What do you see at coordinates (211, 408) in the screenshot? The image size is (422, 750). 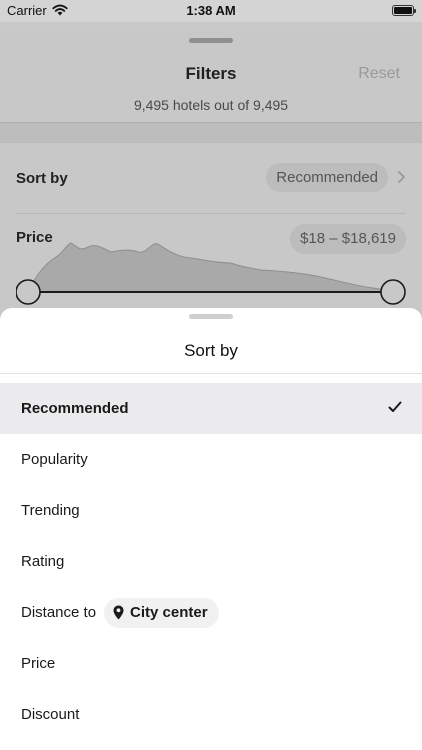 I see `sort-option-recommended: Recommended` at bounding box center [211, 408].